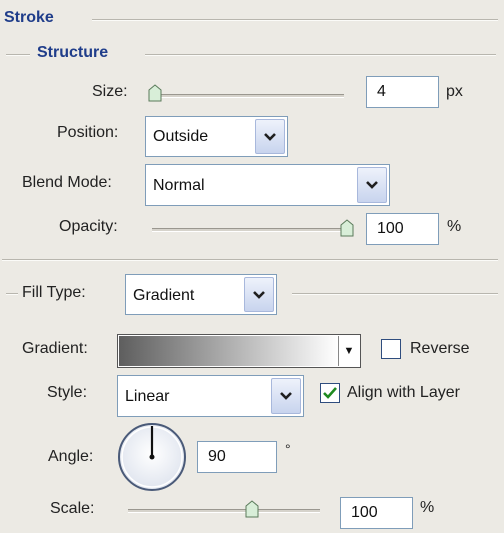 Image resolution: width=504 pixels, height=533 pixels. I want to click on gradient-swatch, so click(228, 351).